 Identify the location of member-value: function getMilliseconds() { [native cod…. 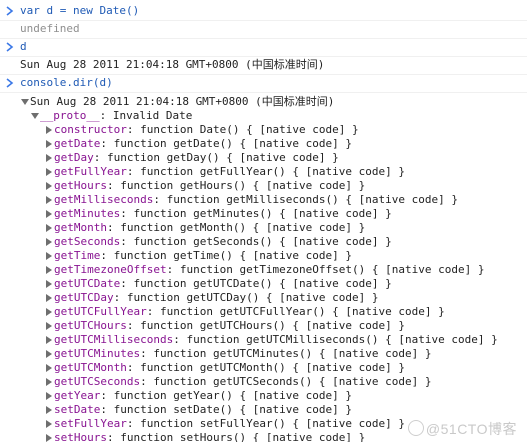
(312, 199).